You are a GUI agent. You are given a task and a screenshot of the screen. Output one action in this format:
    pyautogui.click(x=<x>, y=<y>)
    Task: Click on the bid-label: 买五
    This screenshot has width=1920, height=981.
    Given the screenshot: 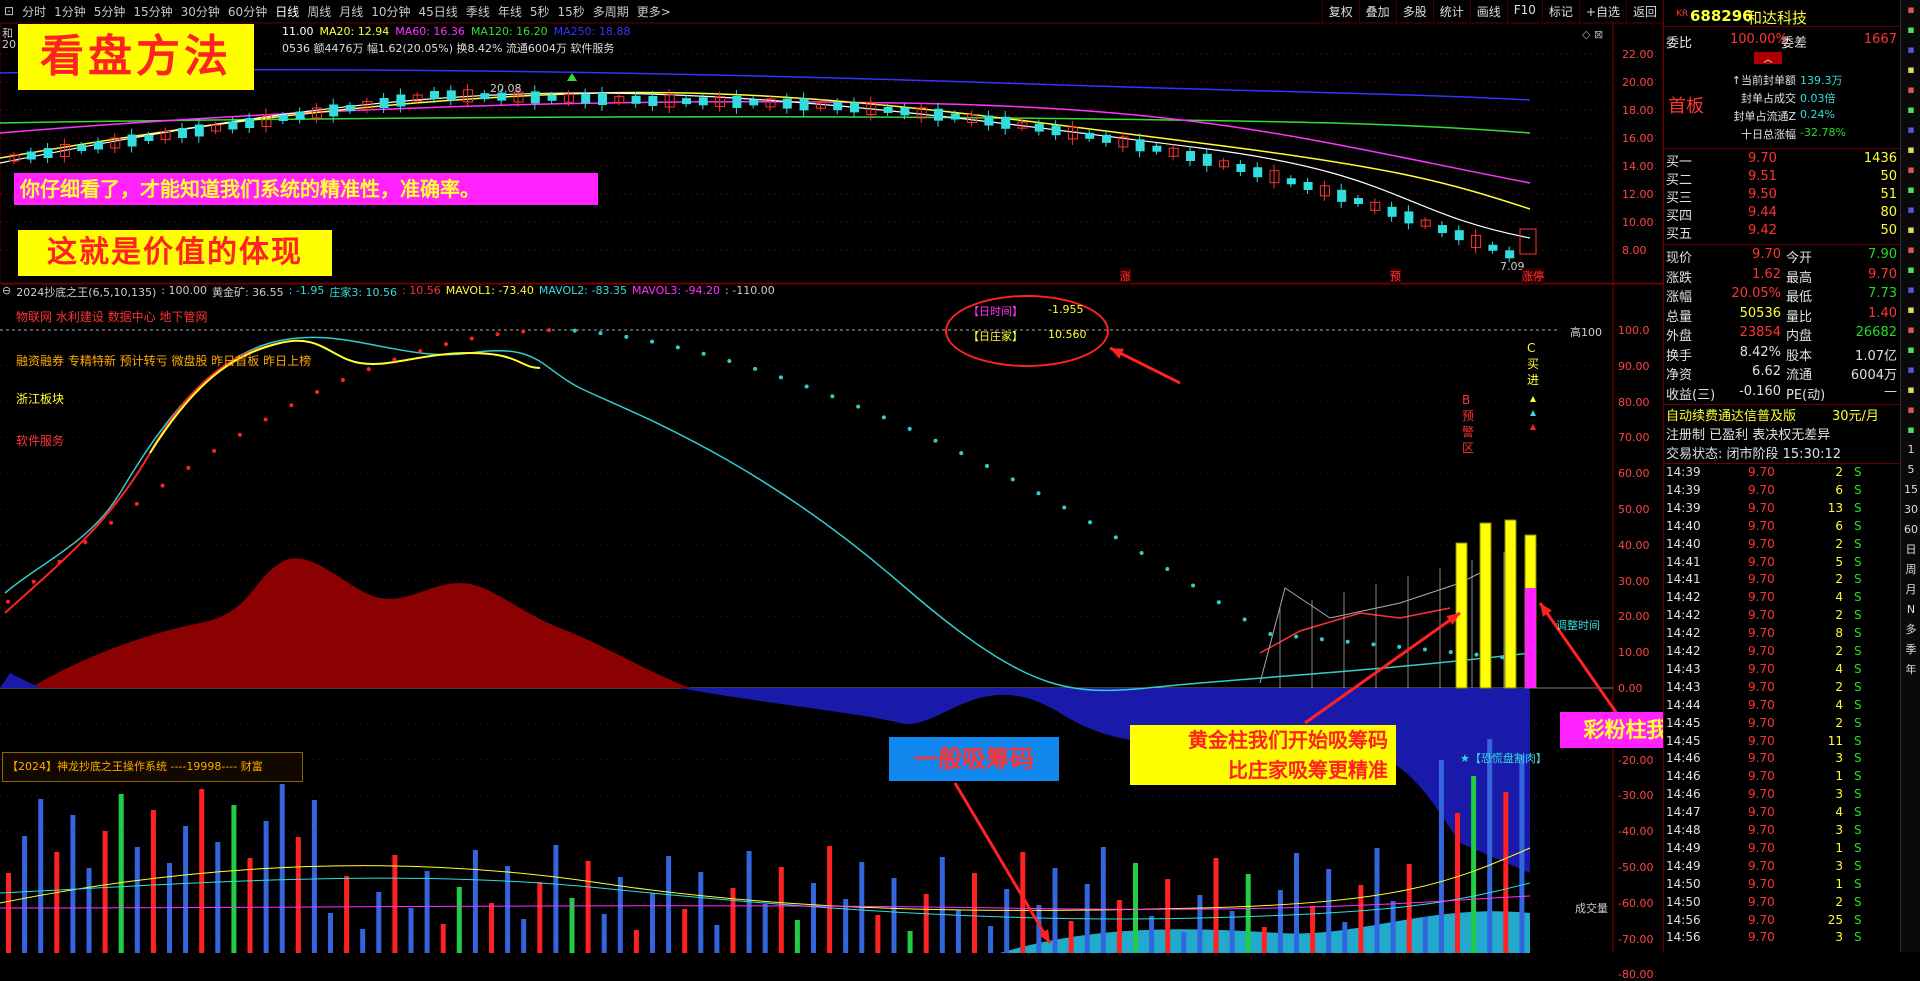 What is the action you would take?
    pyautogui.click(x=1679, y=234)
    